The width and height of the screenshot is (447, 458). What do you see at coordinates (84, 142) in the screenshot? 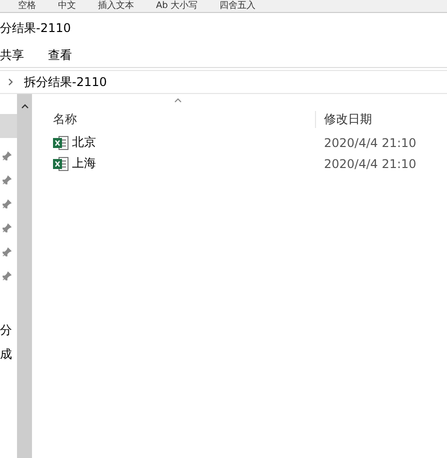
I see `file-name: 北京` at bounding box center [84, 142].